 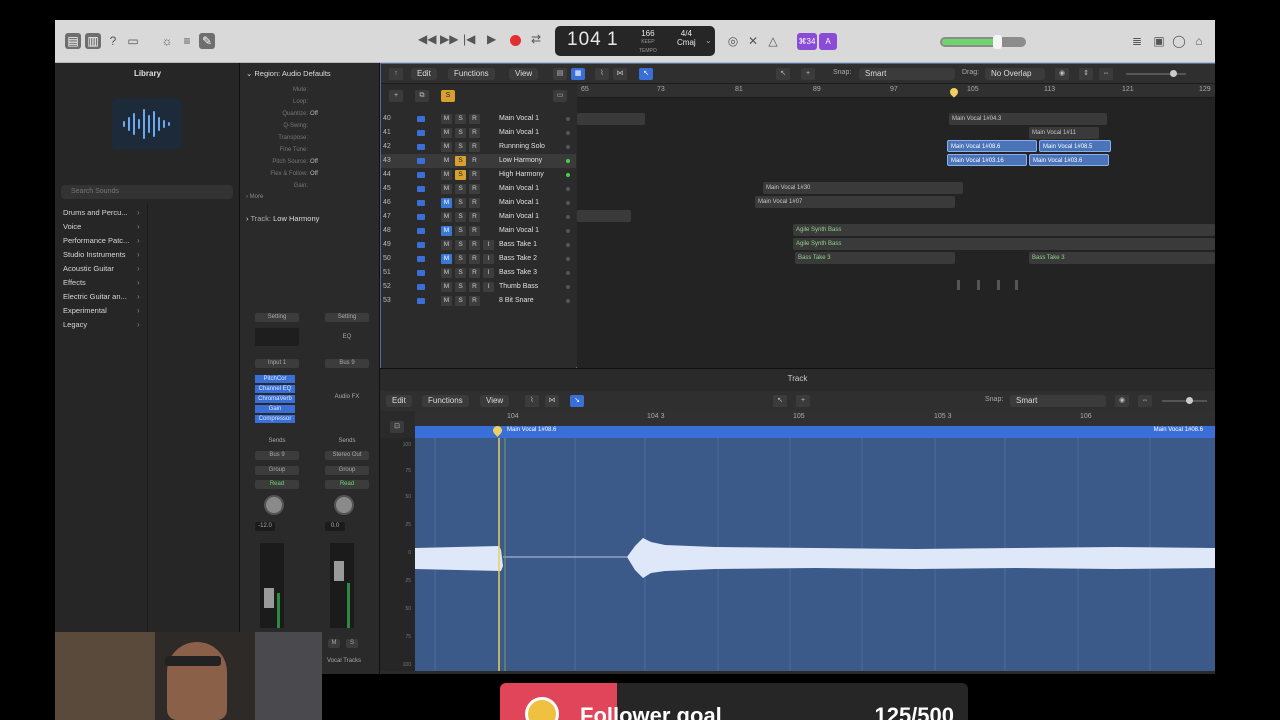 I want to click on library-item: Acoustic Guitar, so click(x=104, y=268).